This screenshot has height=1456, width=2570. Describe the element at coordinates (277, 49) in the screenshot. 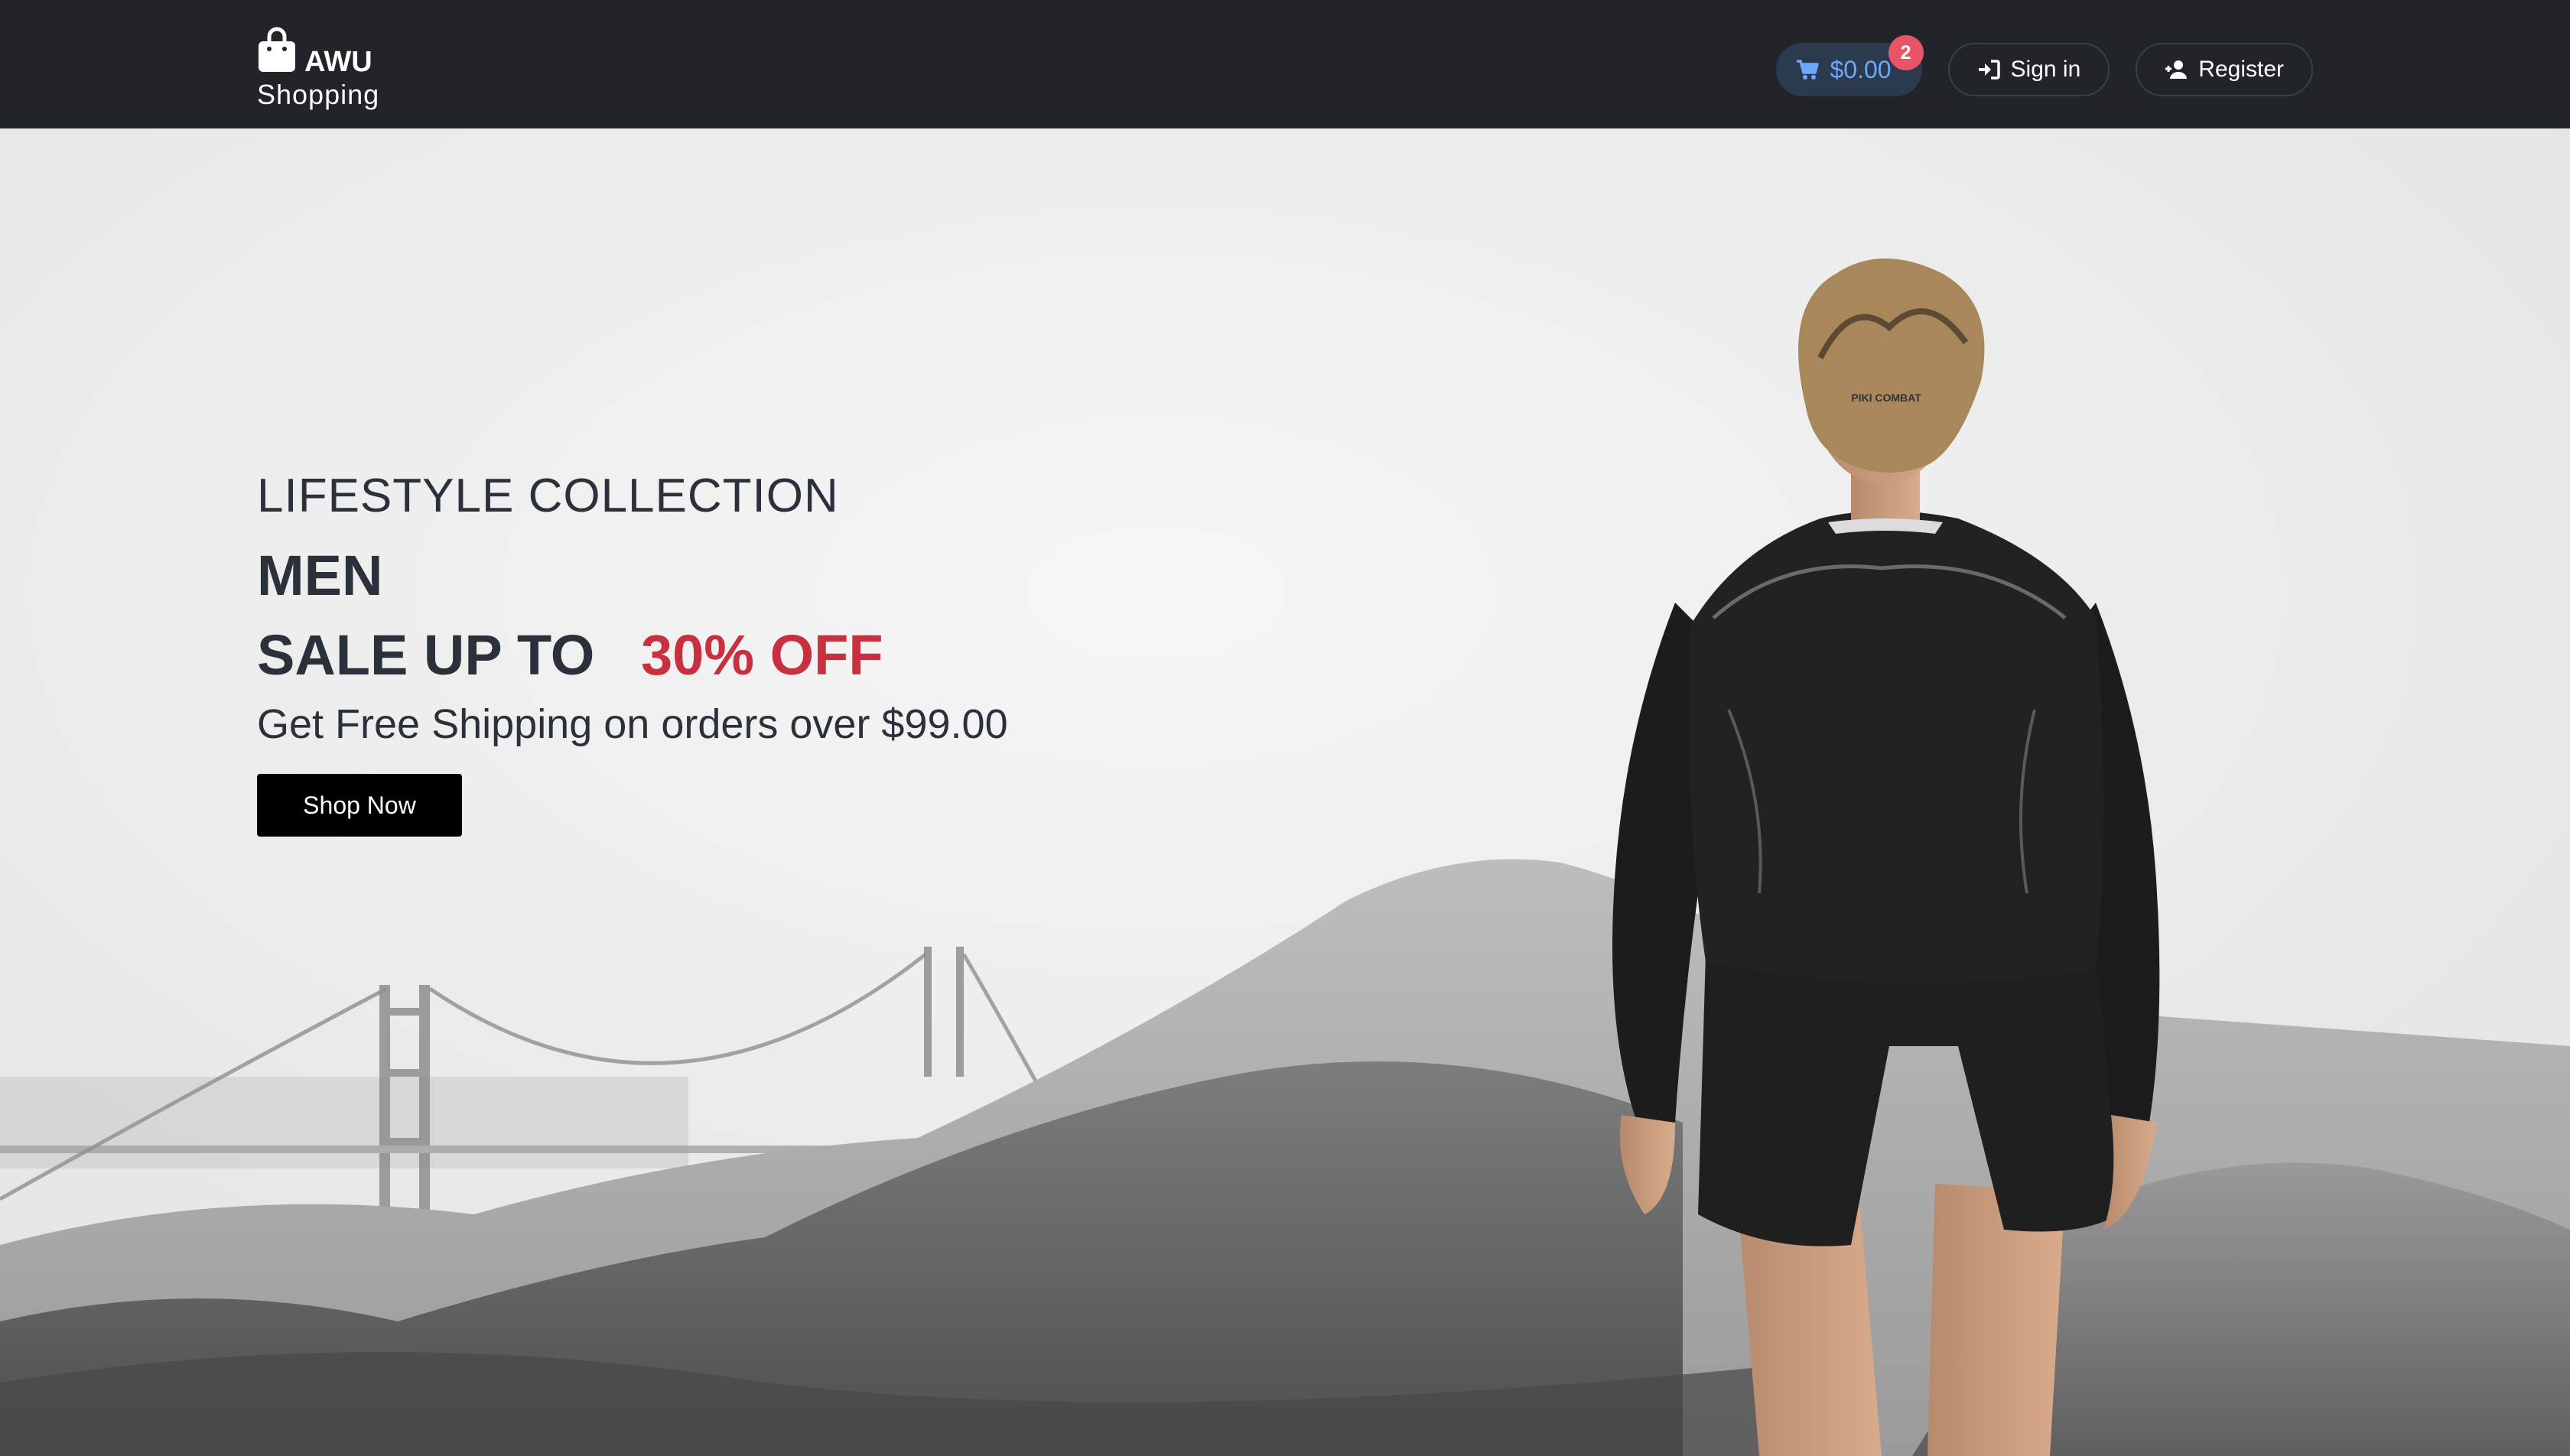

I see `shopping-bag-icon` at that location.